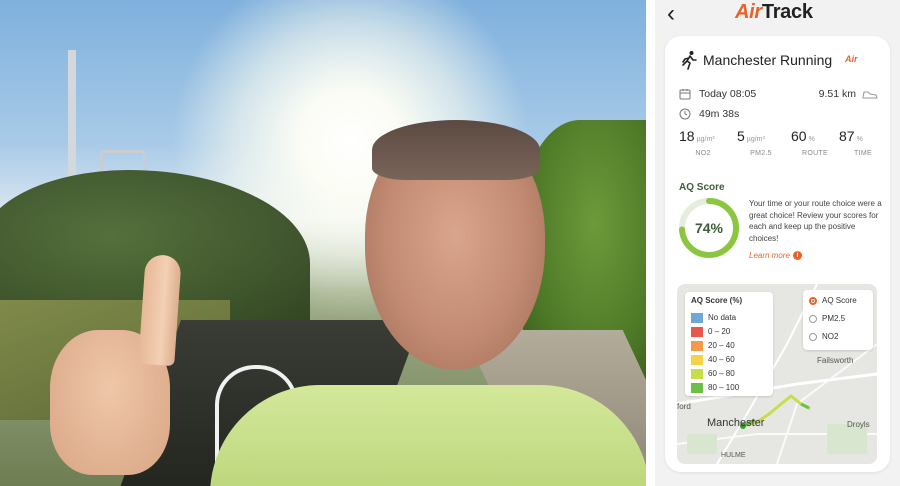 Image resolution: width=900 pixels, height=486 pixels. What do you see at coordinates (736, 423) in the screenshot?
I see `map-label-manchester: Manchester` at bounding box center [736, 423].